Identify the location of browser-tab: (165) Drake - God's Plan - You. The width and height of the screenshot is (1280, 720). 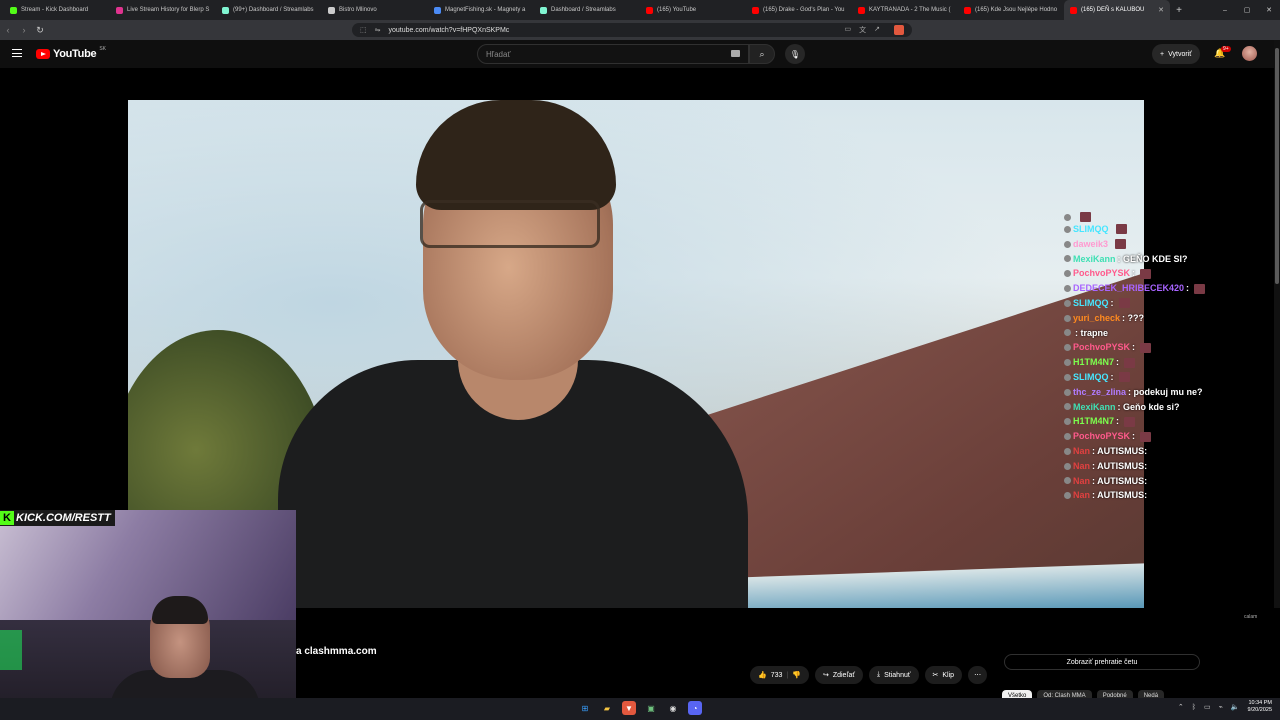
(799, 10).